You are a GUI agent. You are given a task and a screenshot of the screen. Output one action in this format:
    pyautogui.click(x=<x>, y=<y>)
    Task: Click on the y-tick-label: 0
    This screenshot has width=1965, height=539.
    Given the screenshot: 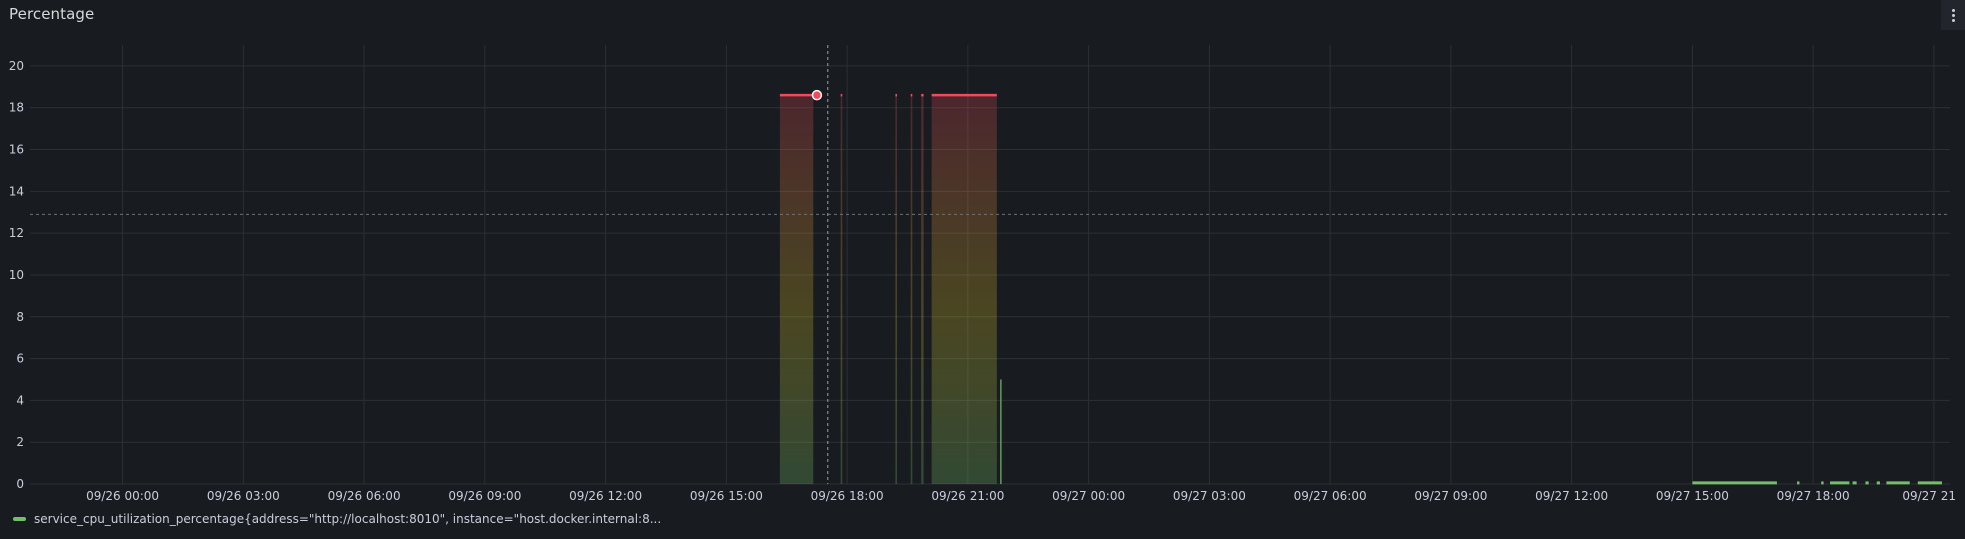 What is the action you would take?
    pyautogui.click(x=20, y=484)
    